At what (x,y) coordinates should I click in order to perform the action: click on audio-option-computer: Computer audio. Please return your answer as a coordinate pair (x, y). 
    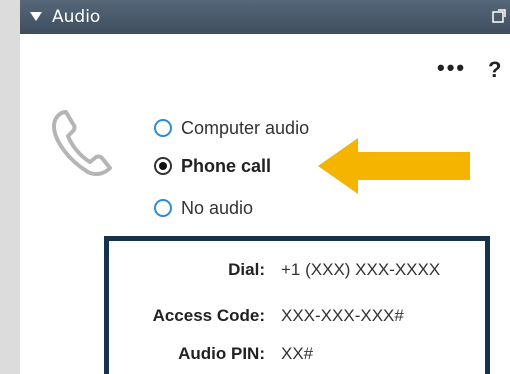
    Looking at the image, I should click on (231, 128).